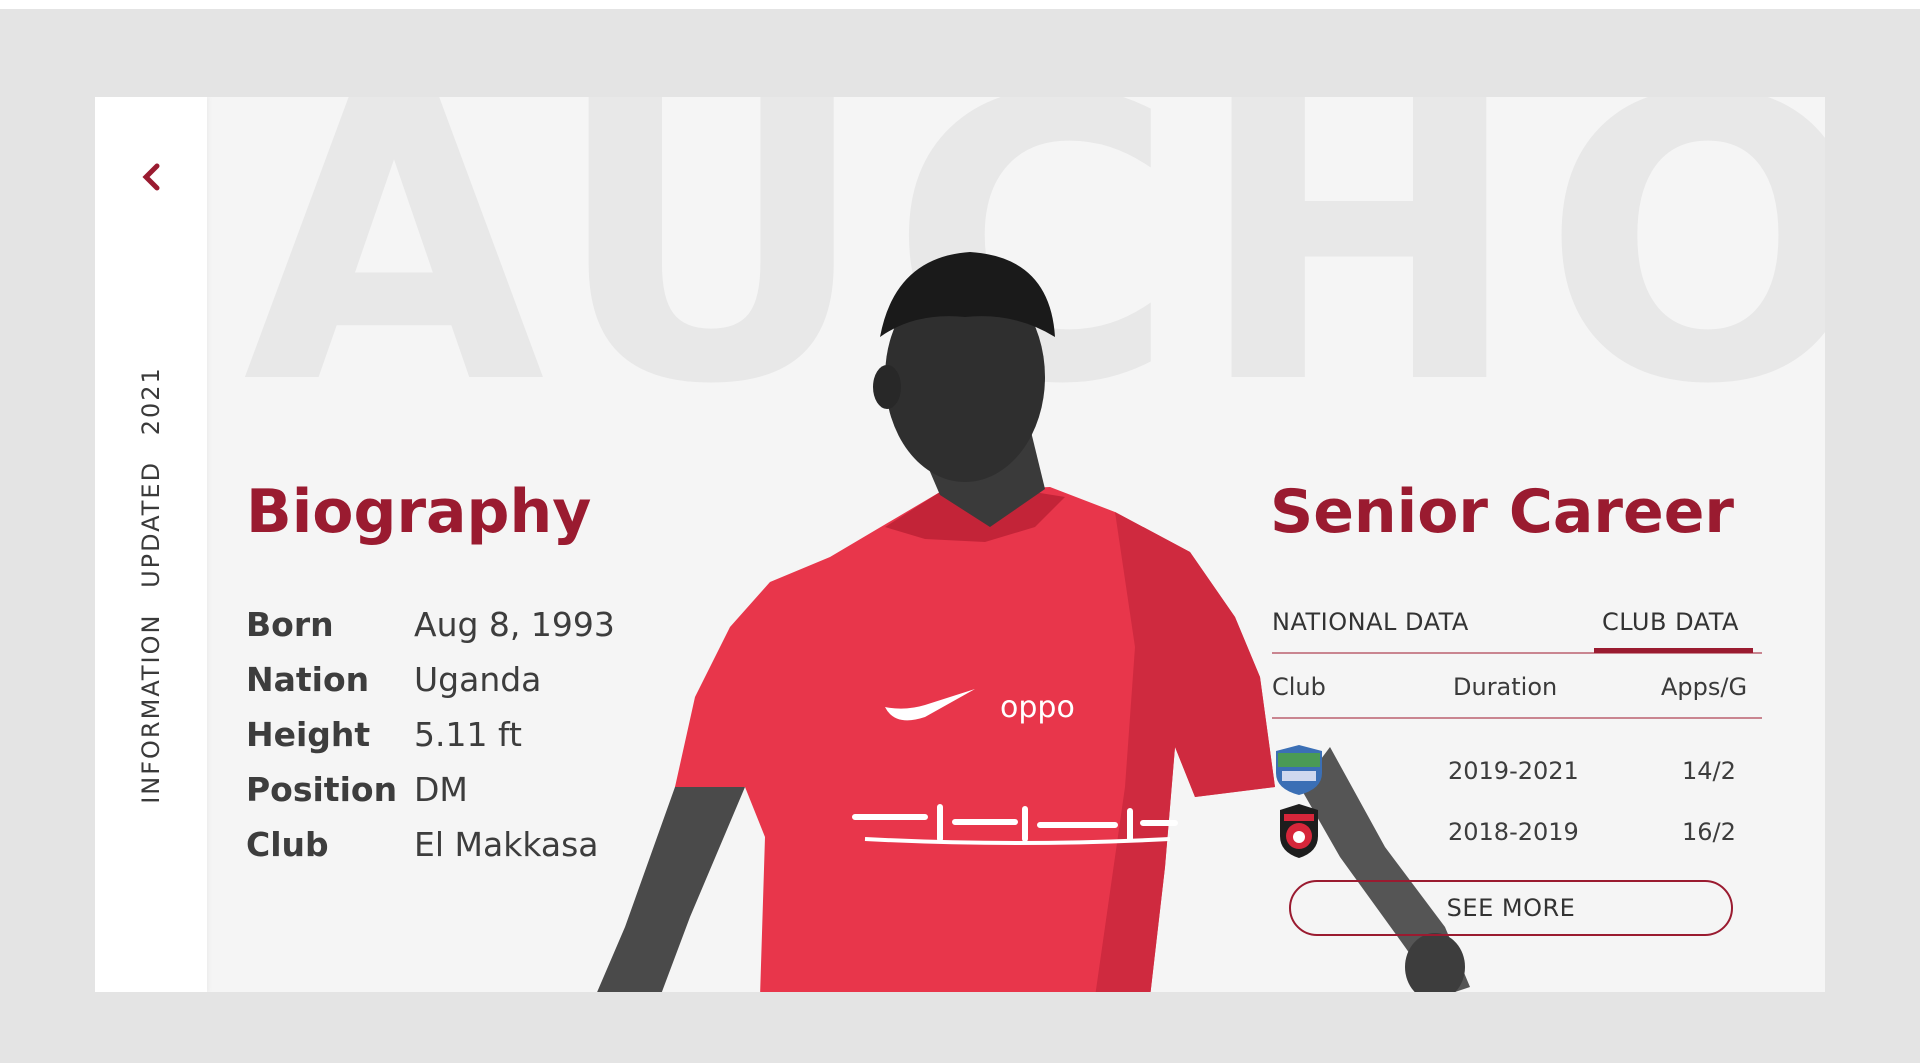 Image resolution: width=1920 pixels, height=1063 pixels. I want to click on sidebar: INFORMATION UPDATED 2021, so click(151, 544).